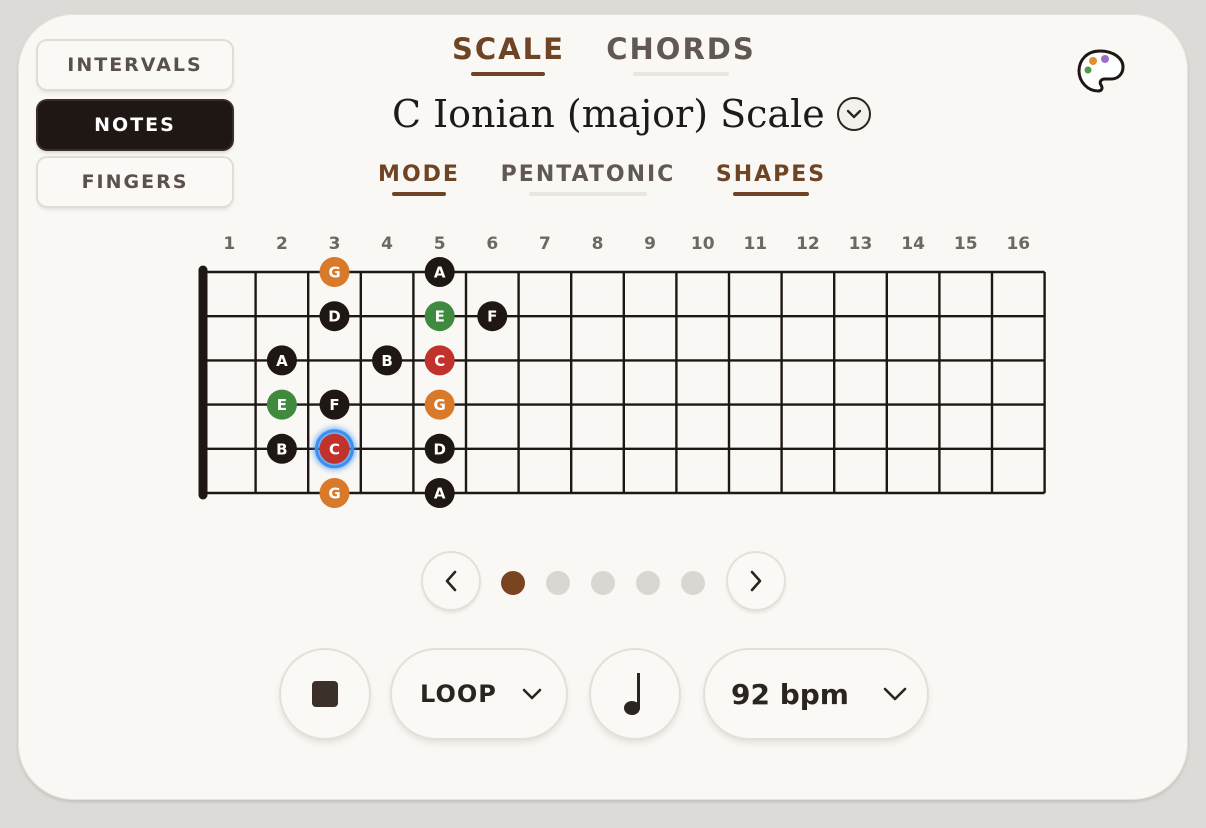 Image resolution: width=1206 pixels, height=828 pixels. What do you see at coordinates (681, 49) in the screenshot?
I see `tab-chords-label: CHORDS` at bounding box center [681, 49].